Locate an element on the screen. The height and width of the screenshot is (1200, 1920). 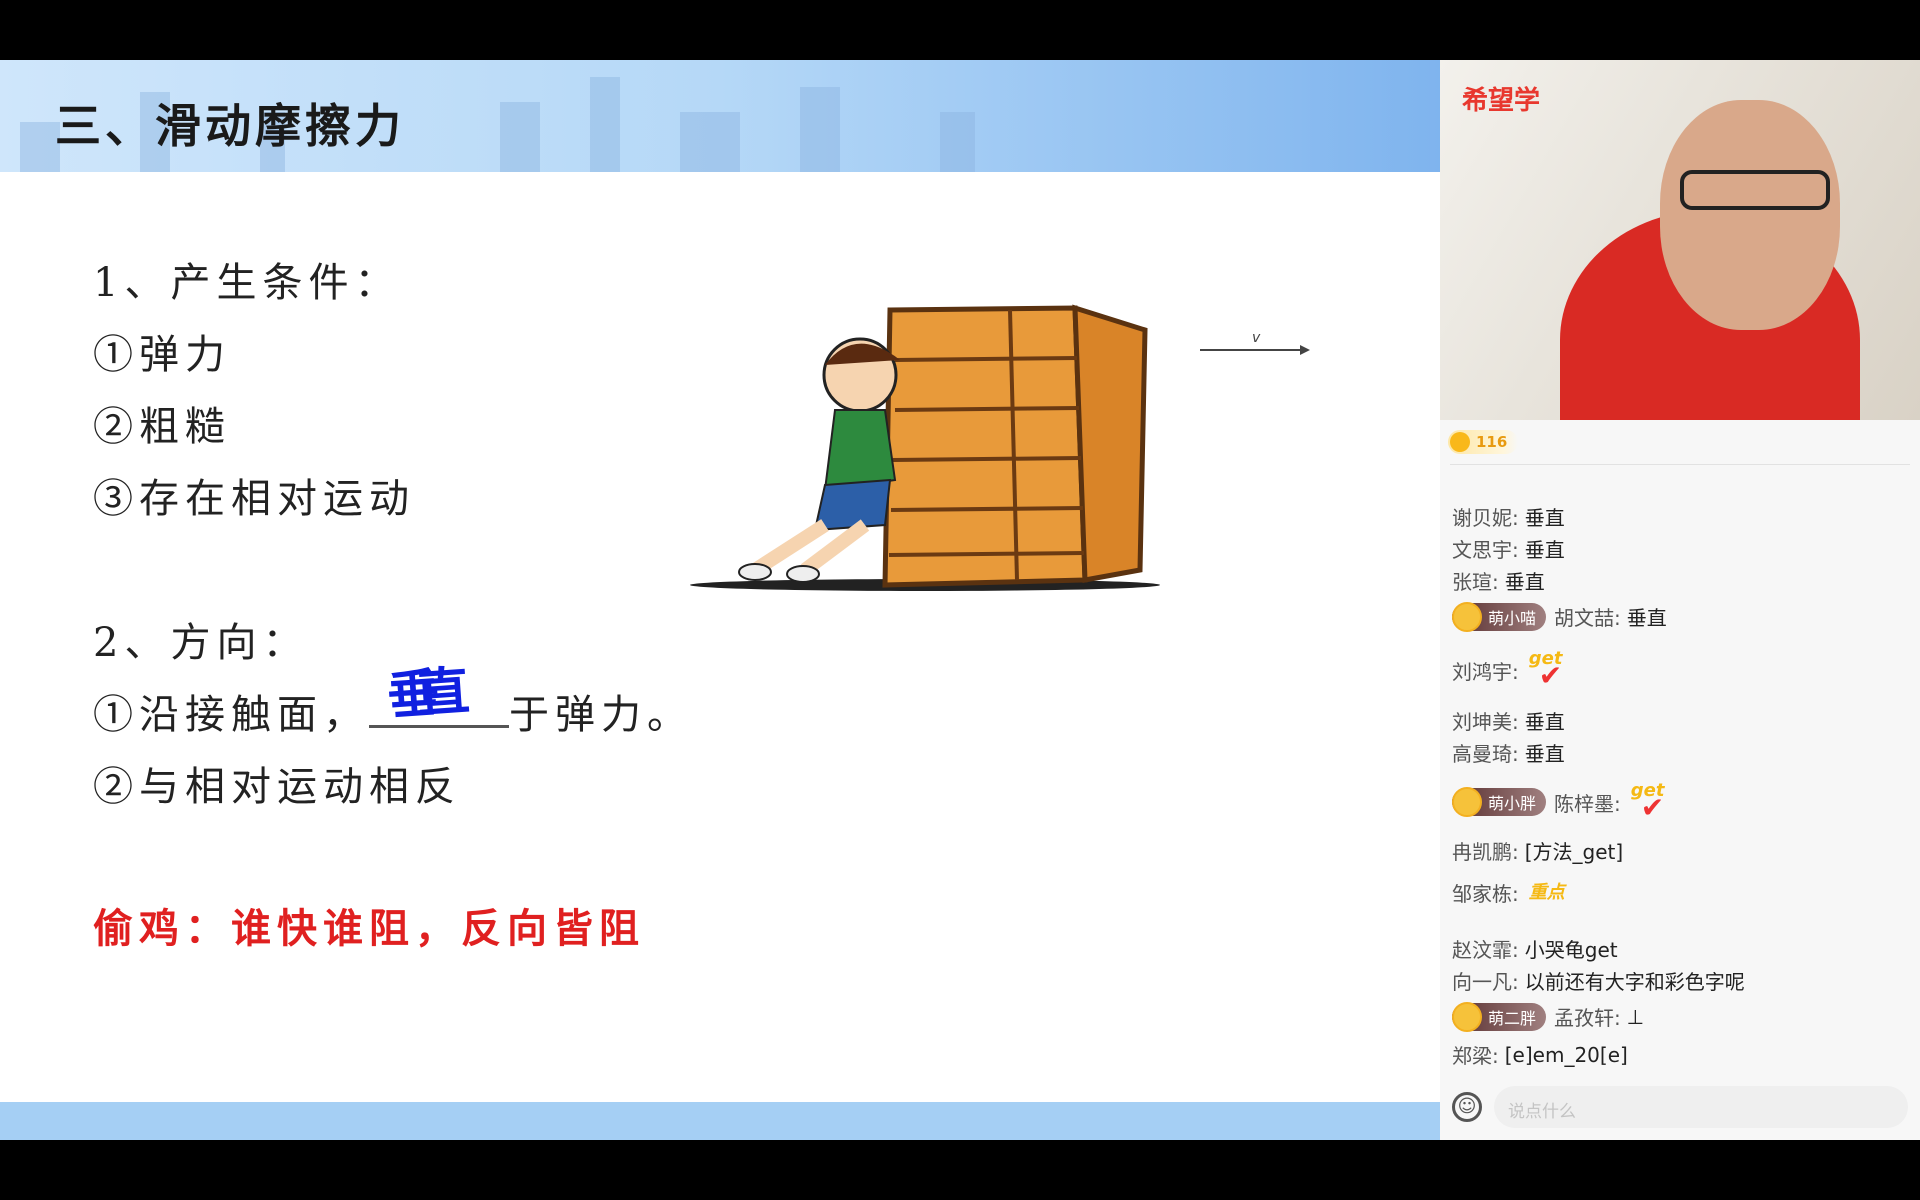
teacher-video: 希望学 is located at coordinates (1680, 240).